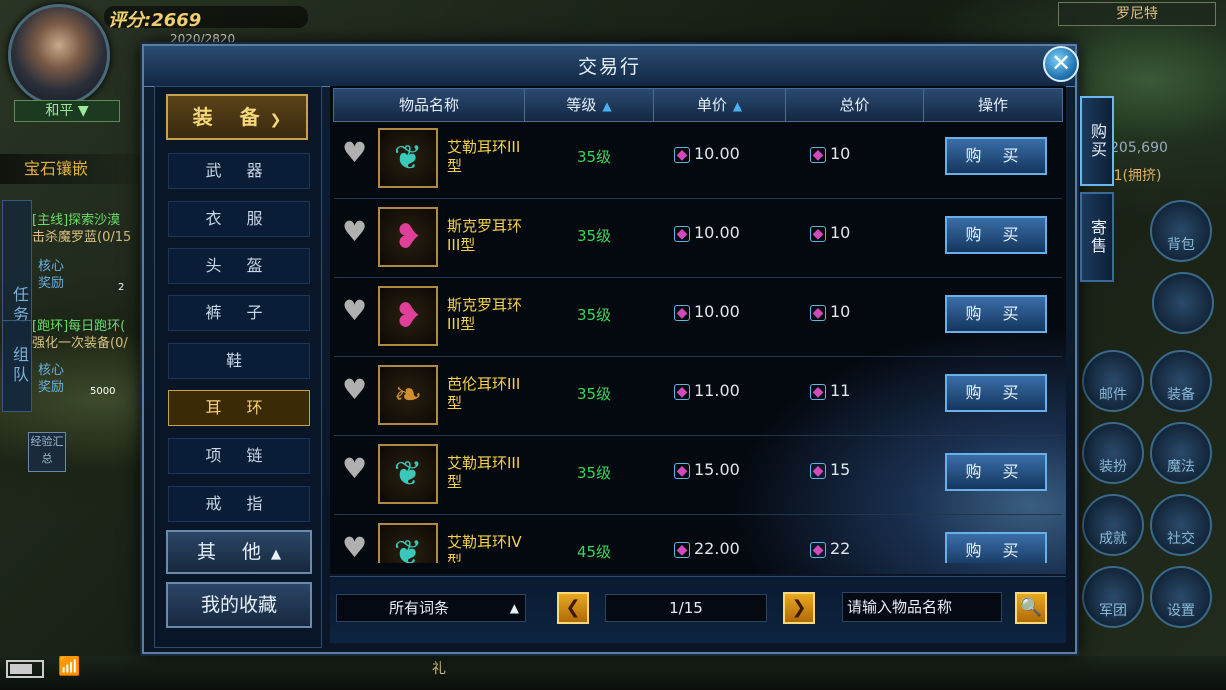  What do you see at coordinates (234, 552) in the screenshot?
I see `category-other-label: 其 他` at bounding box center [234, 552].